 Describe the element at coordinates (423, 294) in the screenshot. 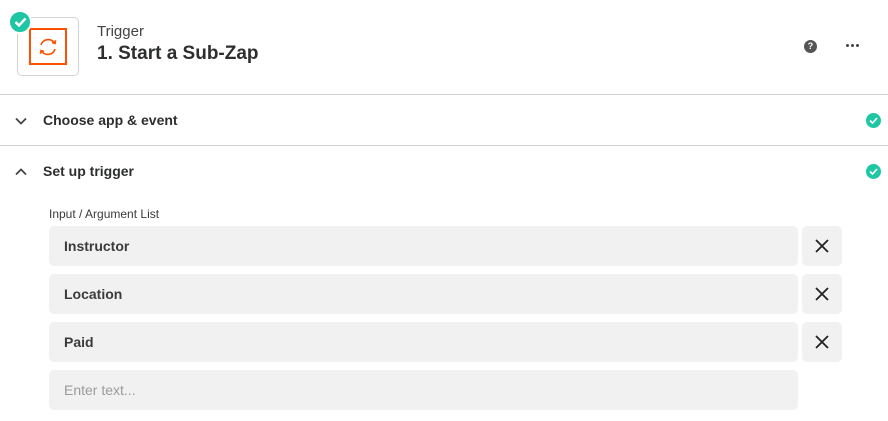

I see `argument-input: Location` at that location.